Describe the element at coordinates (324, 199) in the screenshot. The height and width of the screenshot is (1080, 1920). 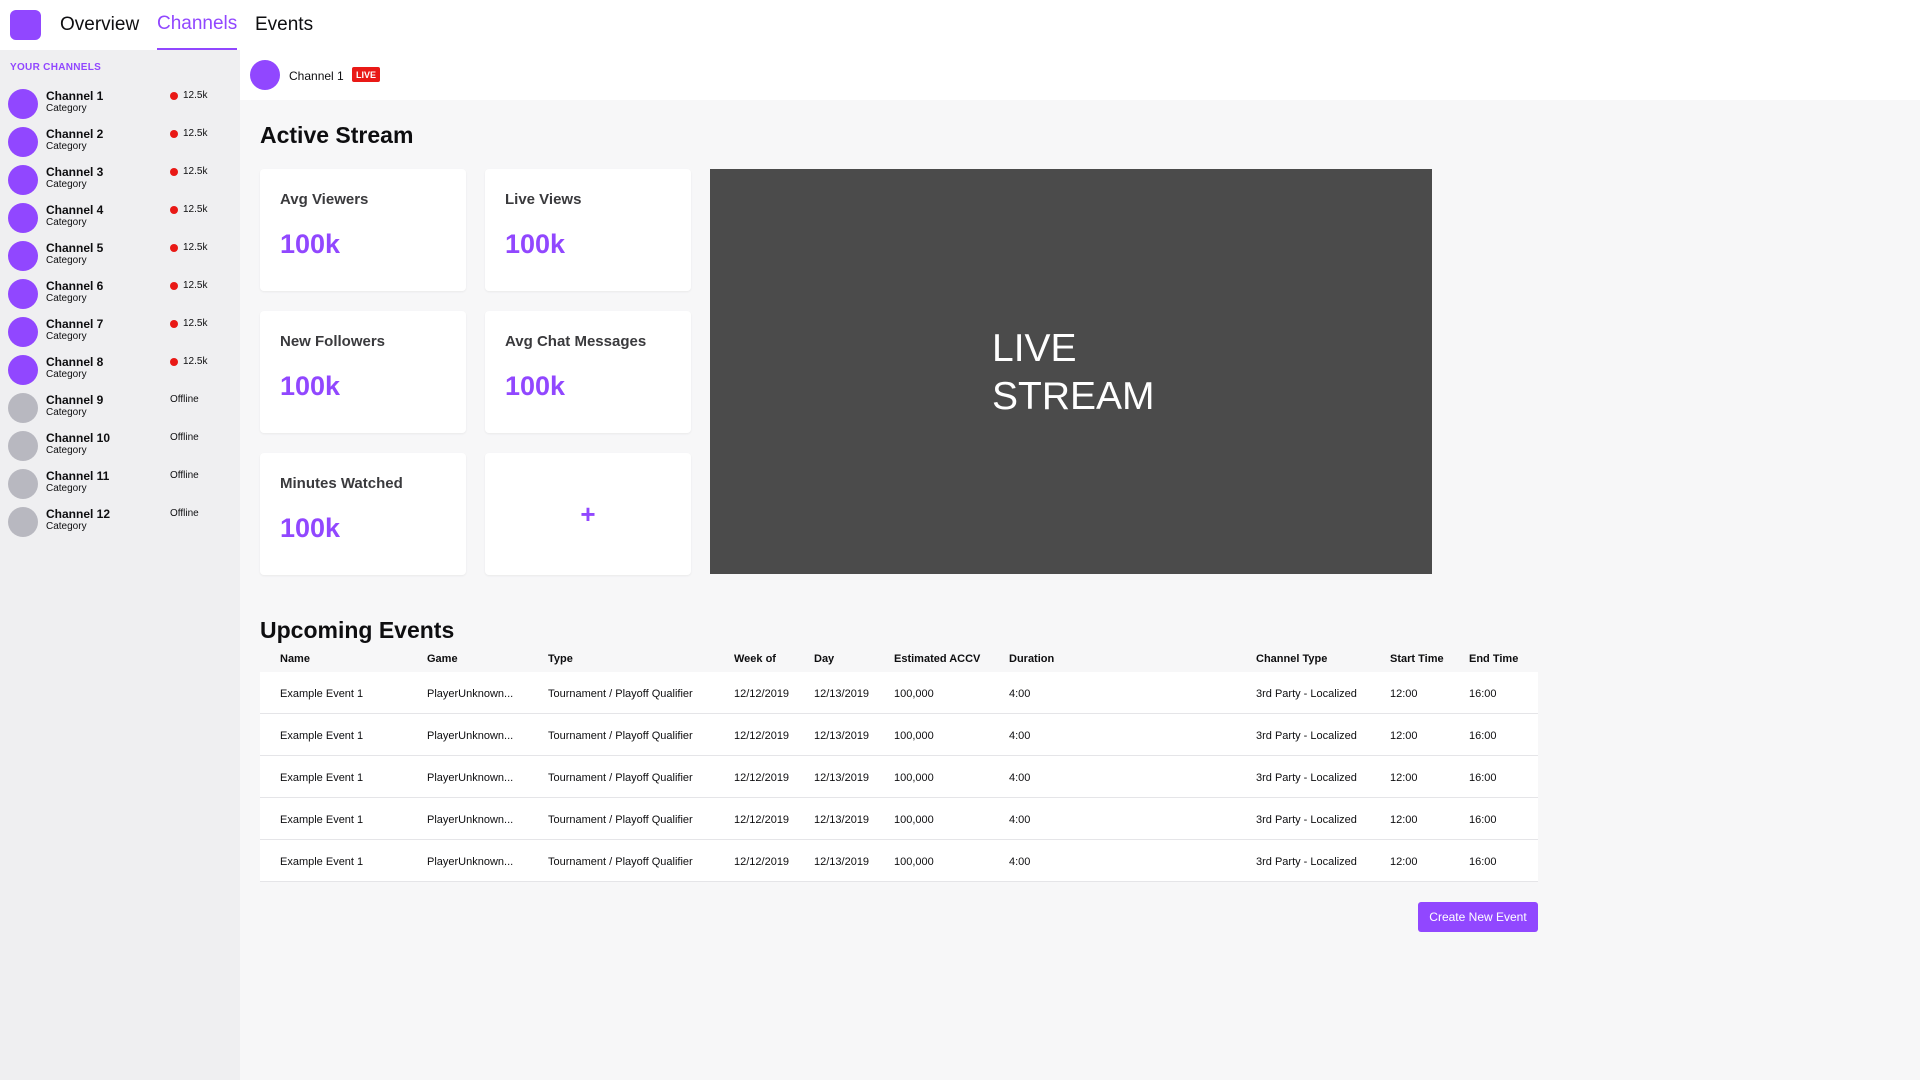
I see `stat-label: Avg Viewers` at that location.